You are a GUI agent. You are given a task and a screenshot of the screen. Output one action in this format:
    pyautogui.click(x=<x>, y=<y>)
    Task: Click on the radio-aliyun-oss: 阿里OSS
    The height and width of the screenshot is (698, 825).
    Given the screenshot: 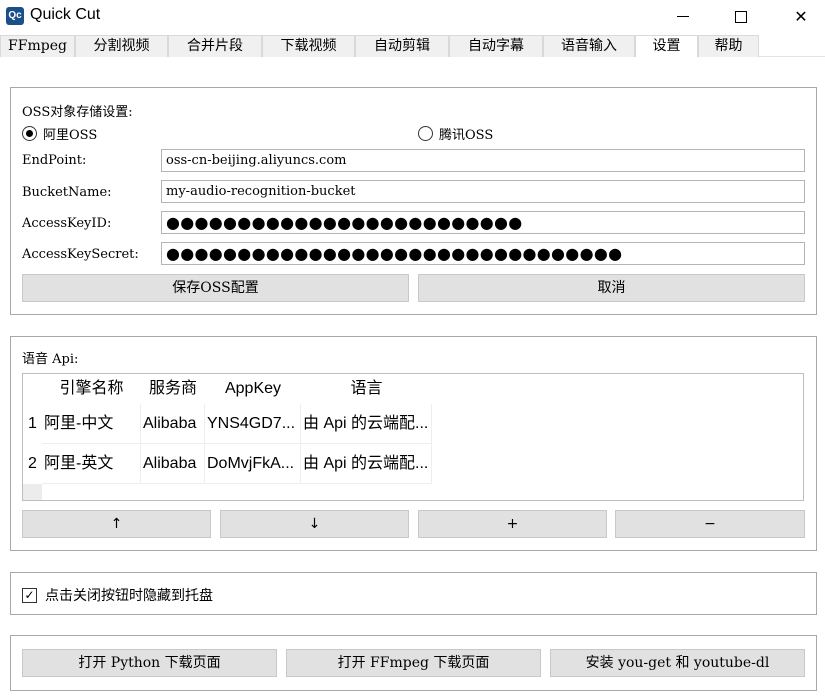 What is the action you would take?
    pyautogui.click(x=59, y=133)
    